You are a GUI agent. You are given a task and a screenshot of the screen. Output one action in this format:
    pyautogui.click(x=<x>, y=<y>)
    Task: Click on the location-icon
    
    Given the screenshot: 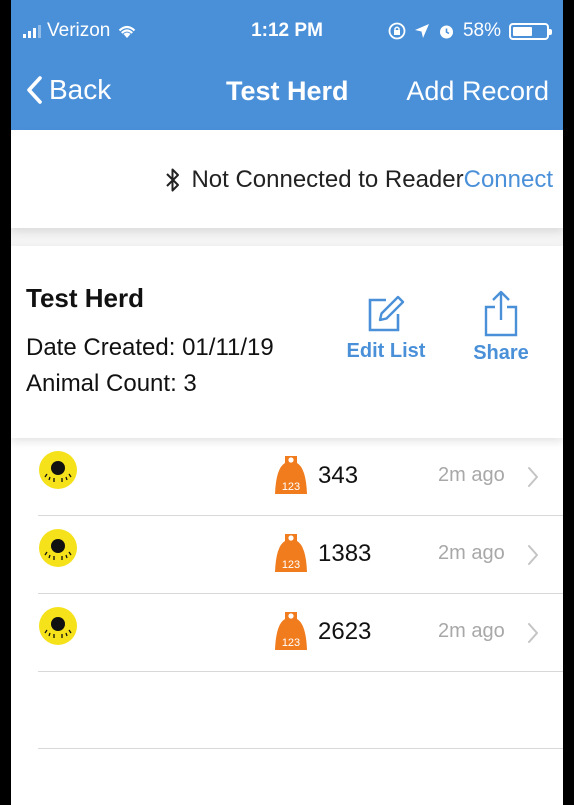 What is the action you would take?
    pyautogui.click(x=421, y=31)
    